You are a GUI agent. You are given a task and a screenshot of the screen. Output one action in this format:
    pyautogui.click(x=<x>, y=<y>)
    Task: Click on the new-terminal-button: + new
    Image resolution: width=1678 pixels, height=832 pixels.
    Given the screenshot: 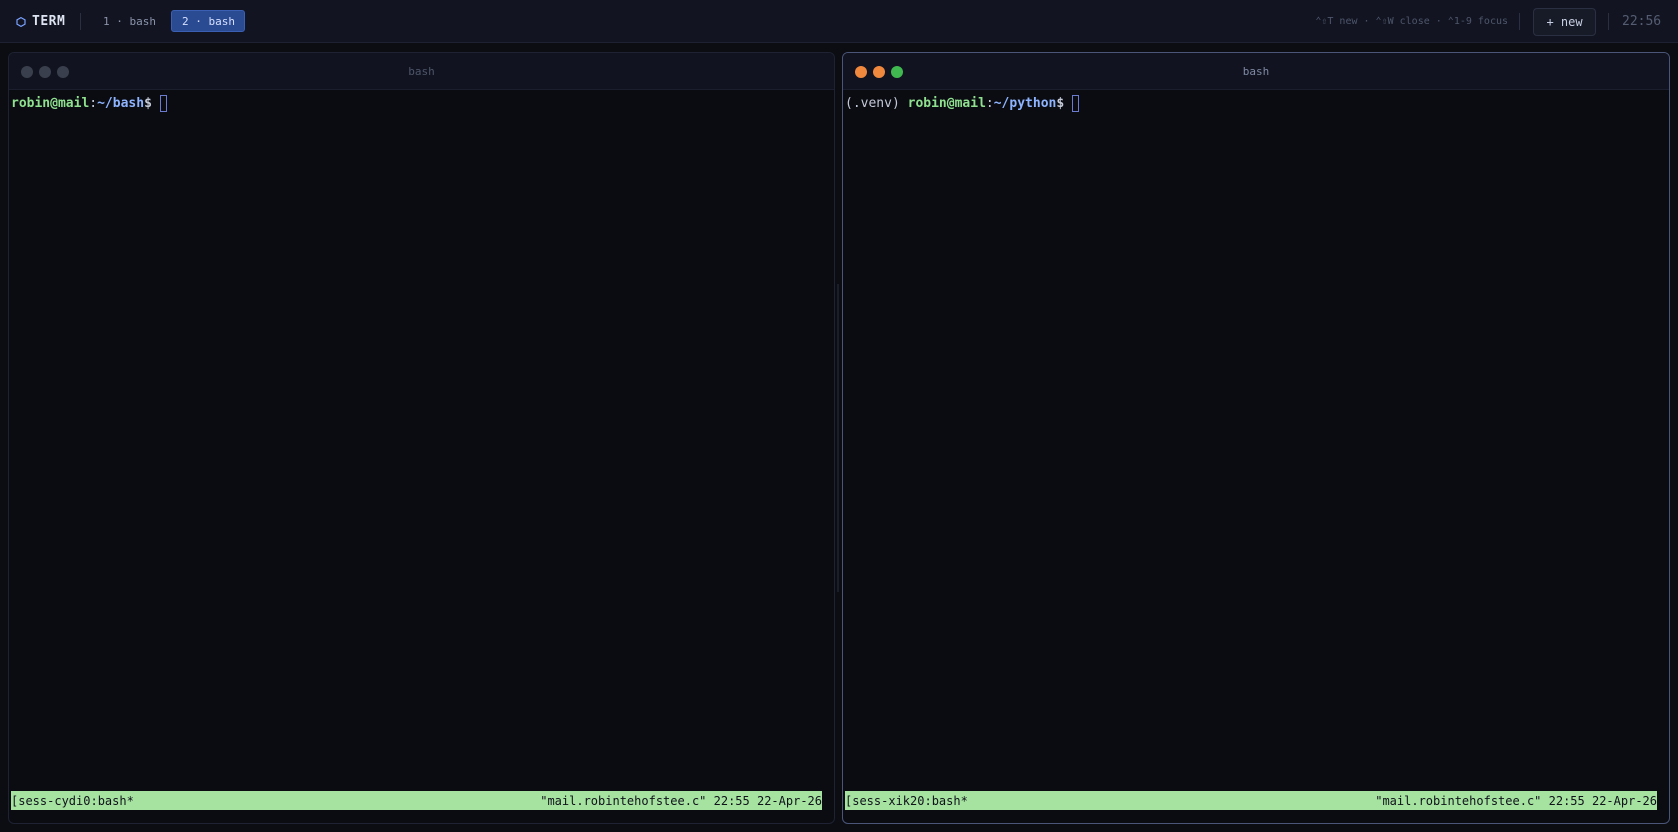 What is the action you would take?
    pyautogui.click(x=1564, y=22)
    